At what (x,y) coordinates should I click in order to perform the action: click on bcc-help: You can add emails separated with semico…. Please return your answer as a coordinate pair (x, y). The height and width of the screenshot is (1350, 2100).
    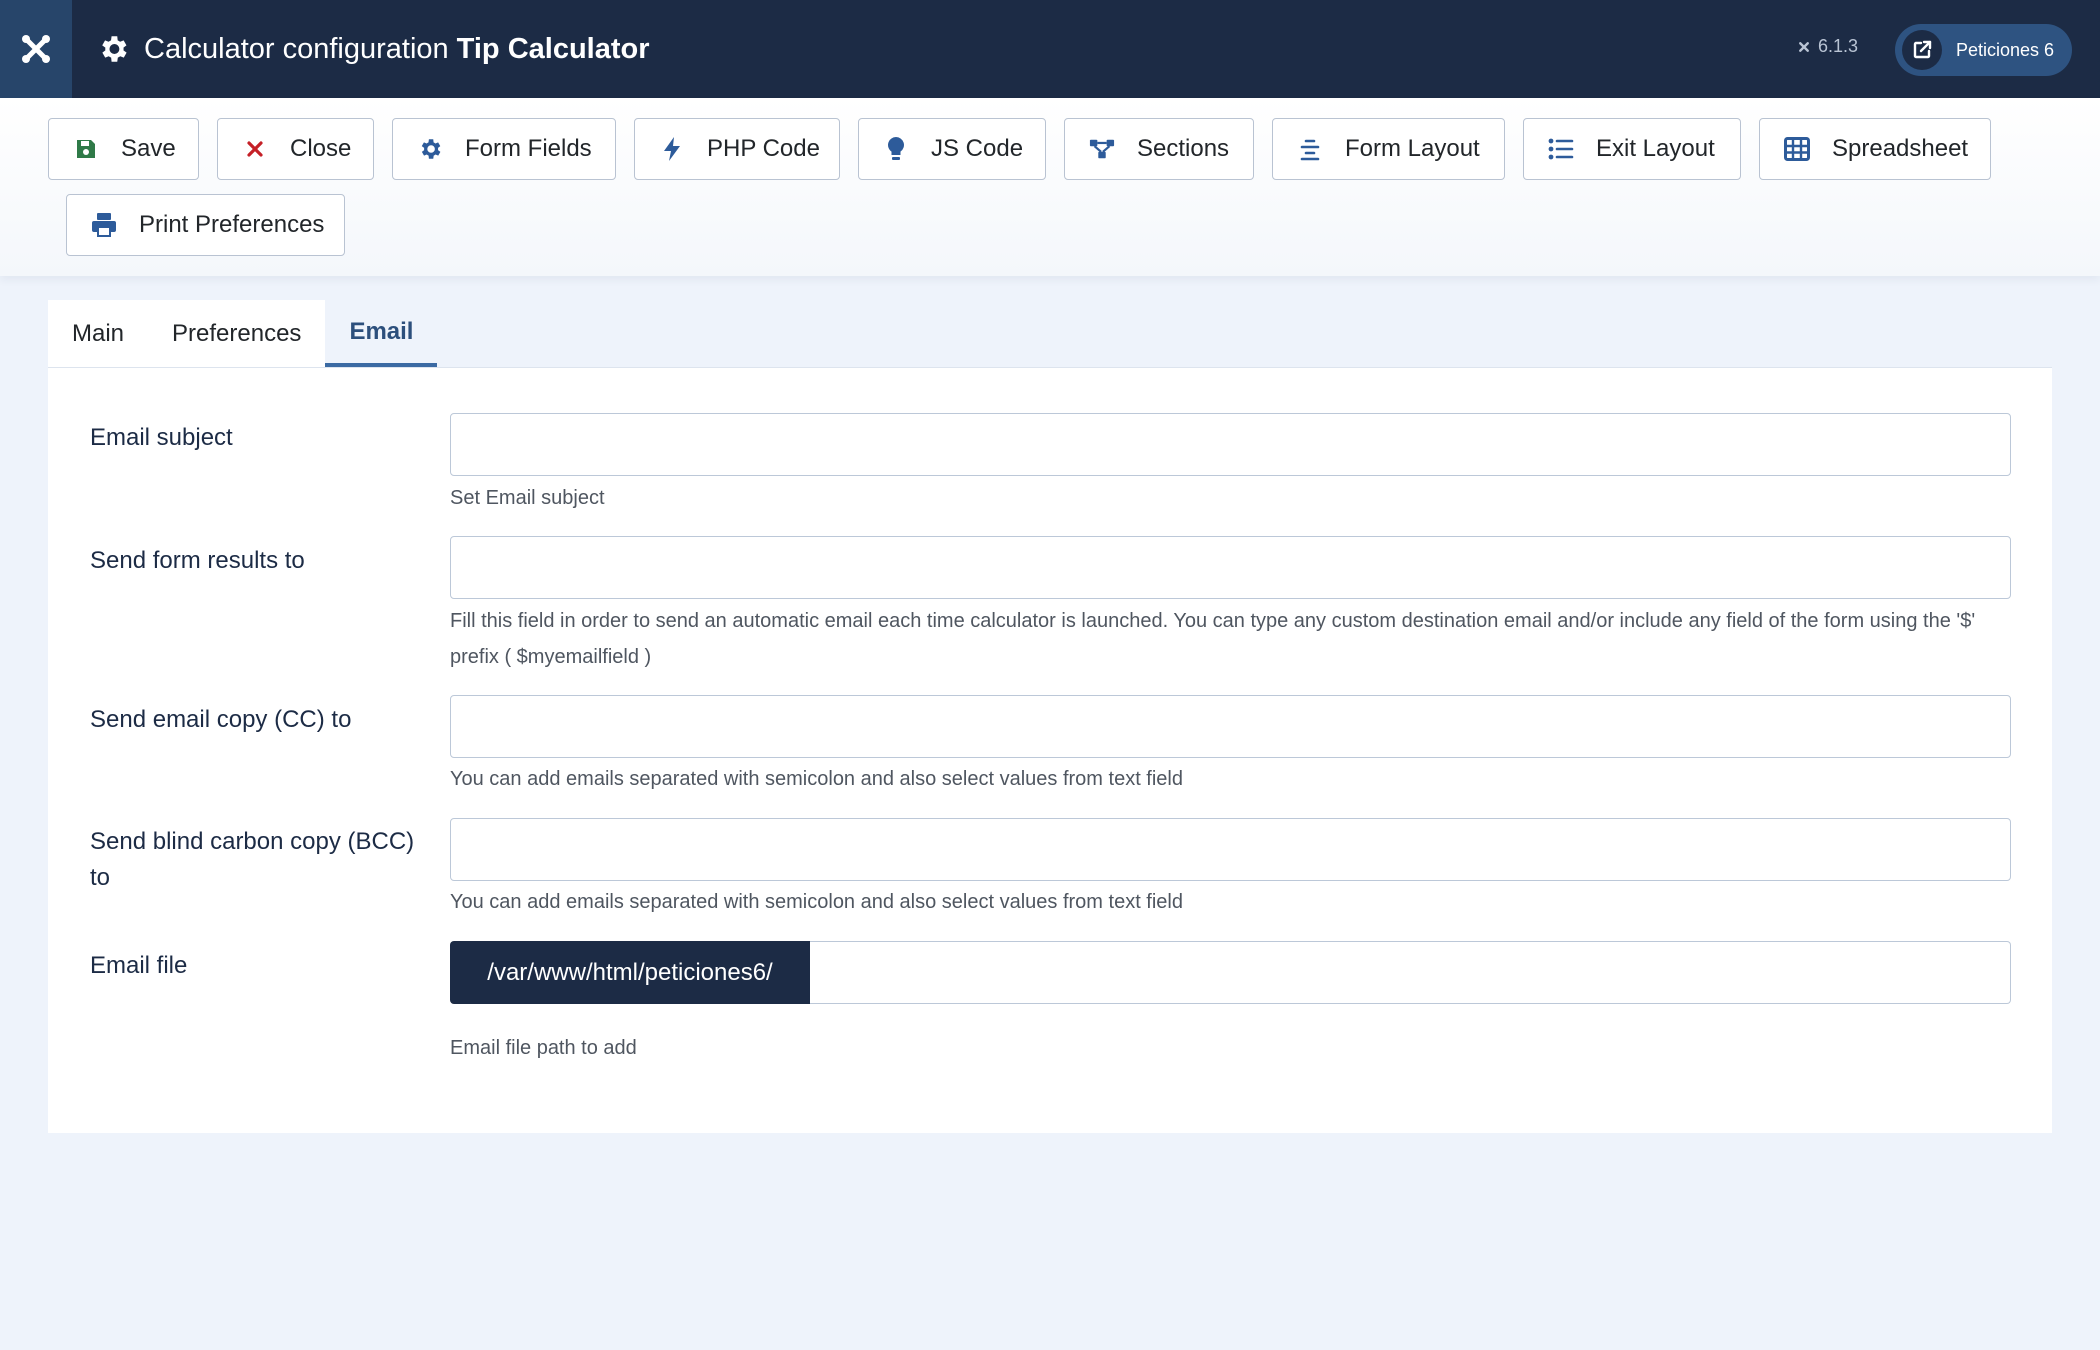
    Looking at the image, I should click on (816, 902).